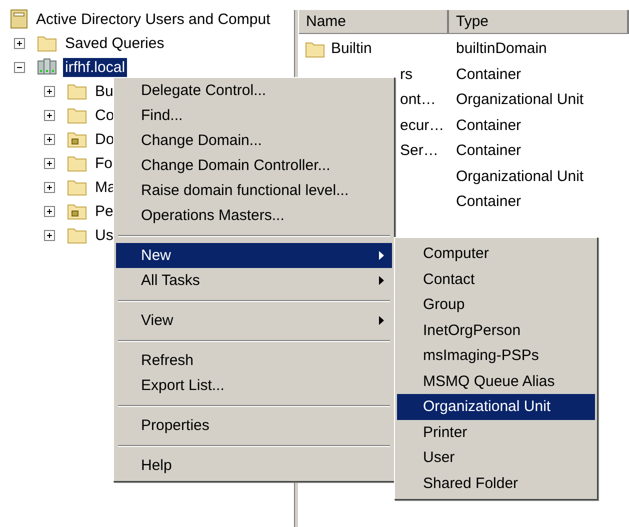 Image resolution: width=629 pixels, height=527 pixels. I want to click on menu-item: Printer, so click(496, 432).